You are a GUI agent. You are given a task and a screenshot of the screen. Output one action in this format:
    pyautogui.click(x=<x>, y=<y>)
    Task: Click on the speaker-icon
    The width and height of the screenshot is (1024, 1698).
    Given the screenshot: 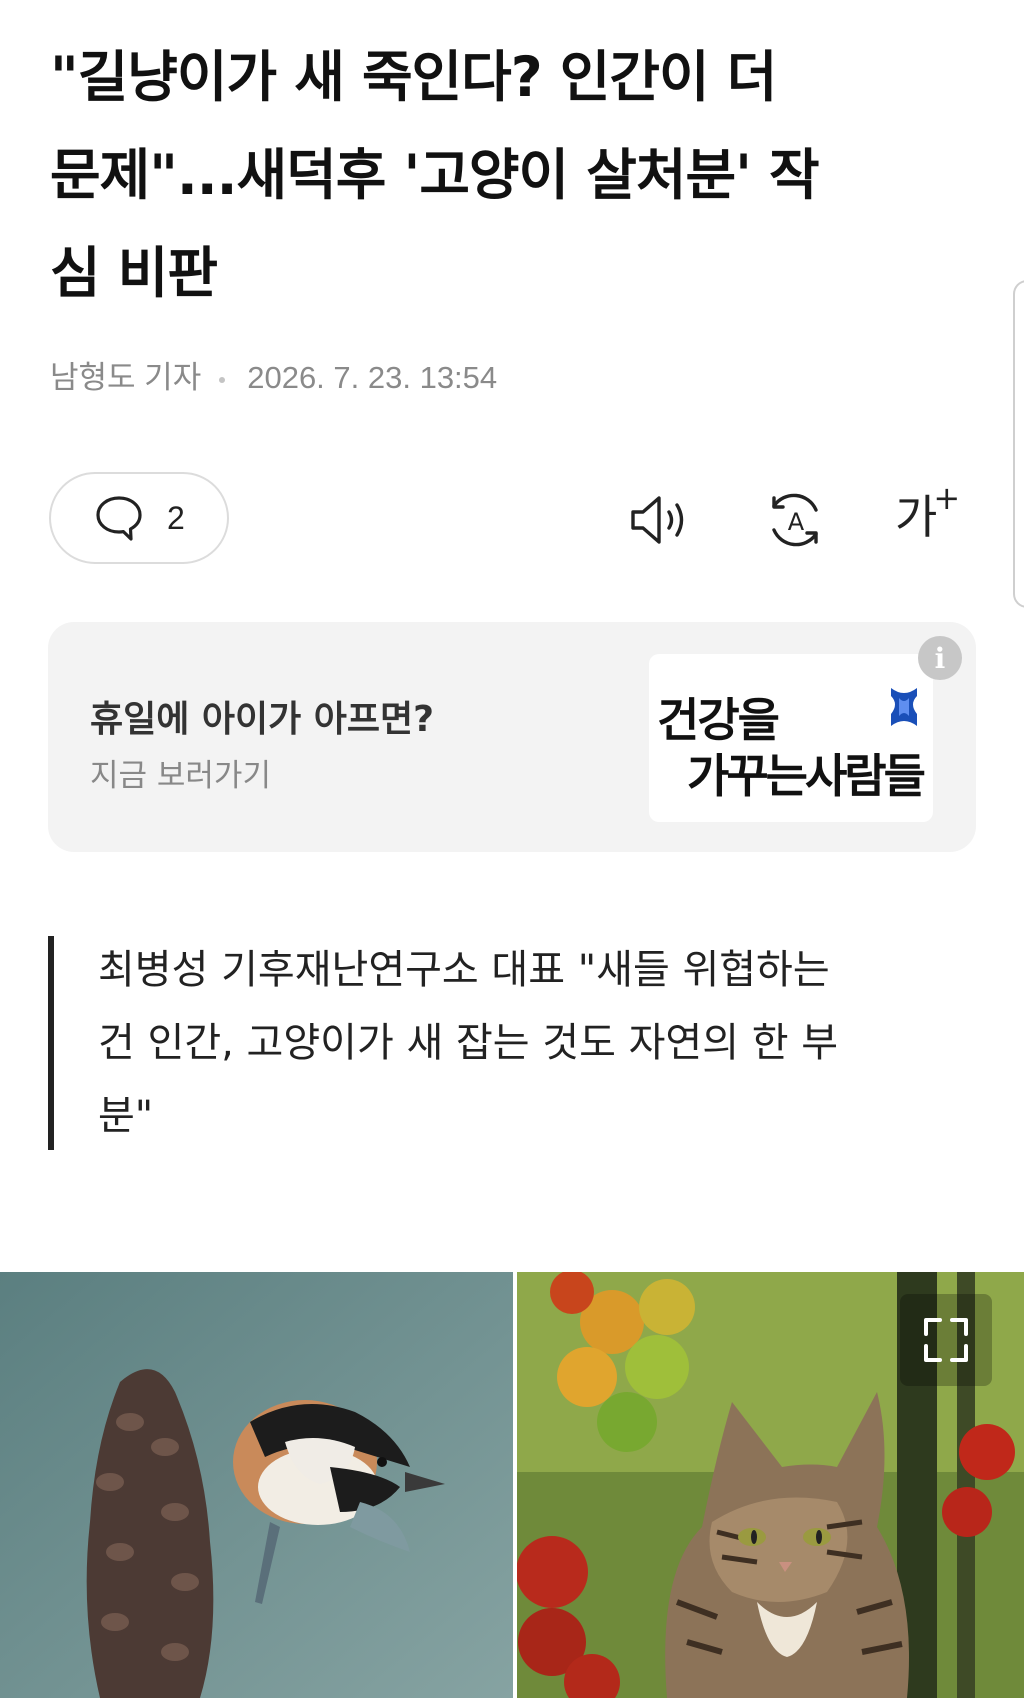 What is the action you would take?
    pyautogui.click(x=657, y=520)
    